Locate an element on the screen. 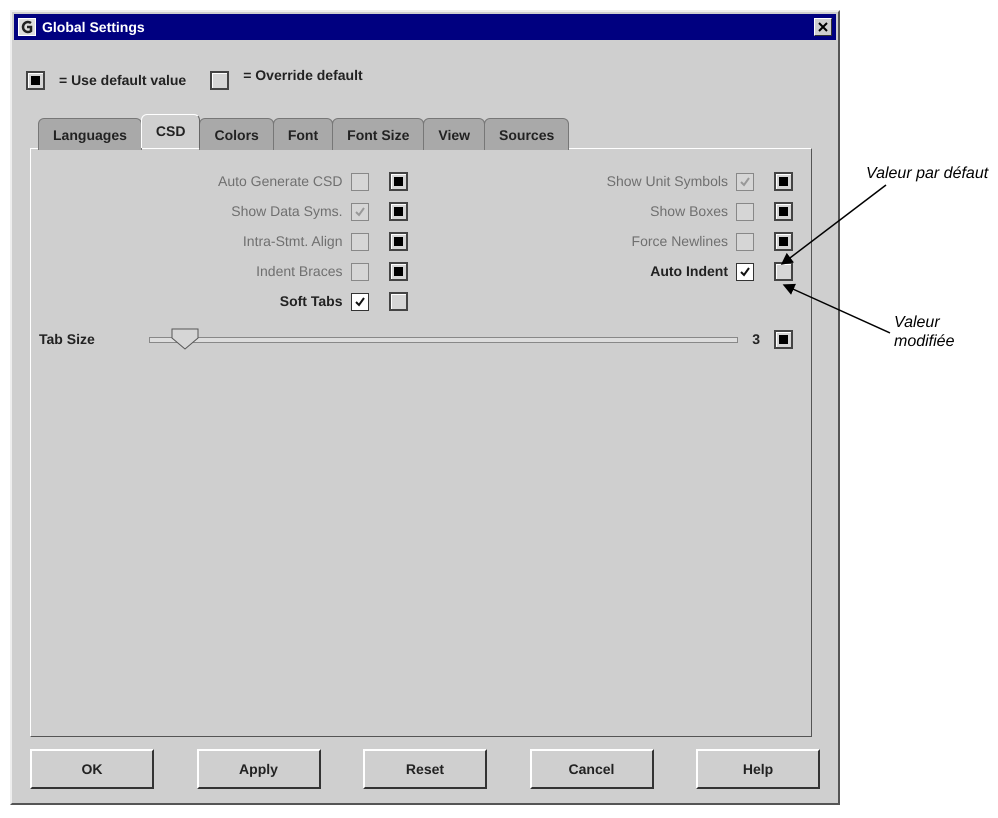 The width and height of the screenshot is (998, 818). annotation-text: Valeur par défaut is located at coordinates (928, 174).